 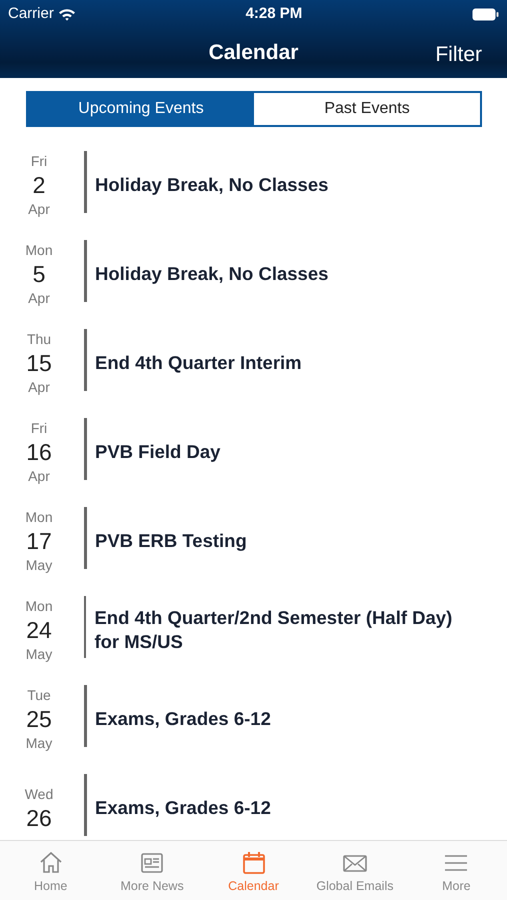 I want to click on day-number: 15, so click(x=39, y=362).